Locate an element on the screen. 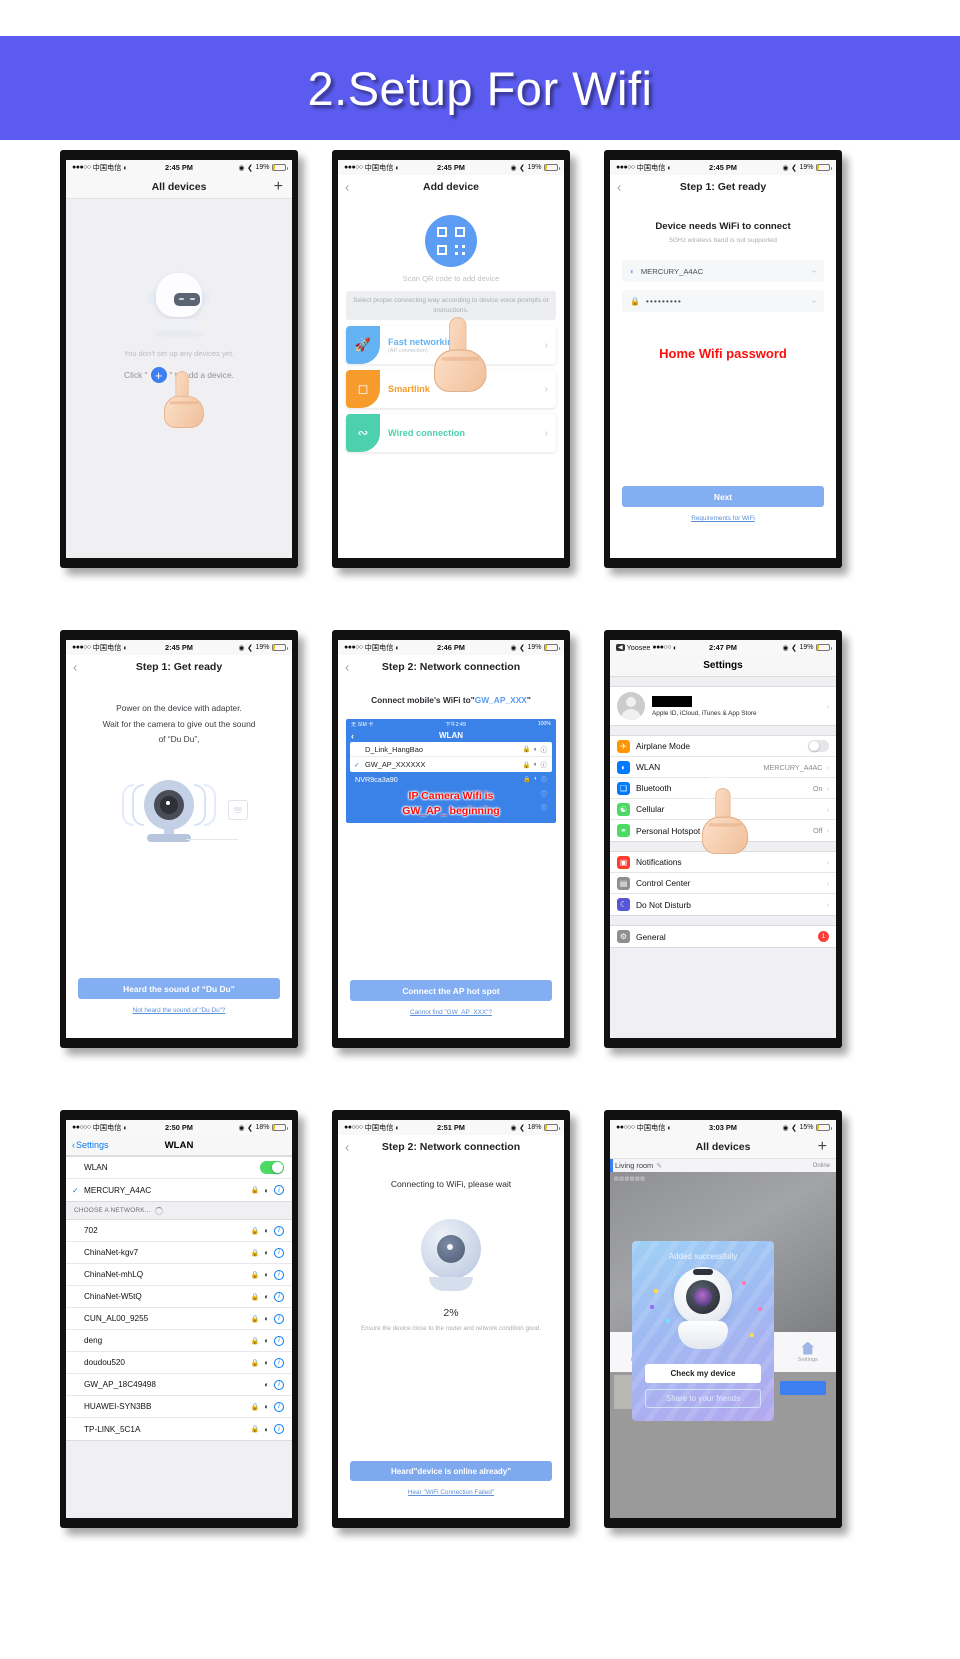  power-socket-icon is located at coordinates (238, 809).